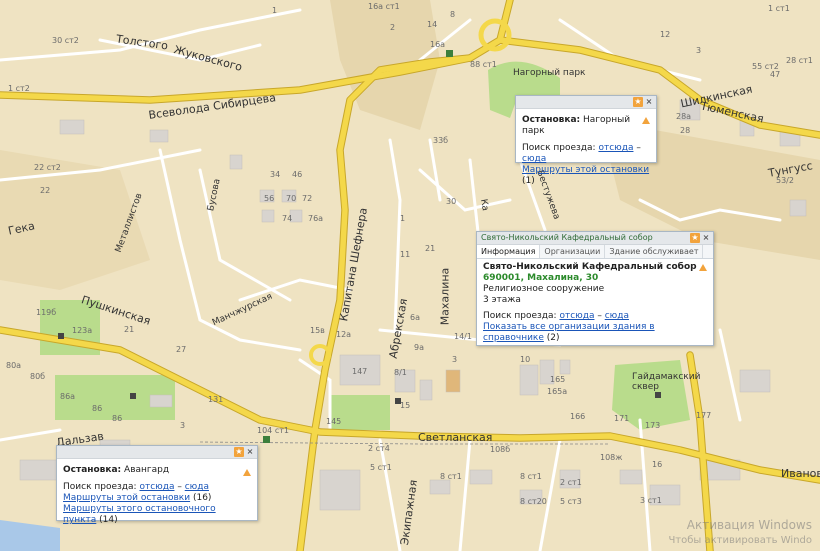 This screenshot has height=551, width=820. What do you see at coordinates (651, 500) in the screenshot?
I see `house-number: 3 ст1` at bounding box center [651, 500].